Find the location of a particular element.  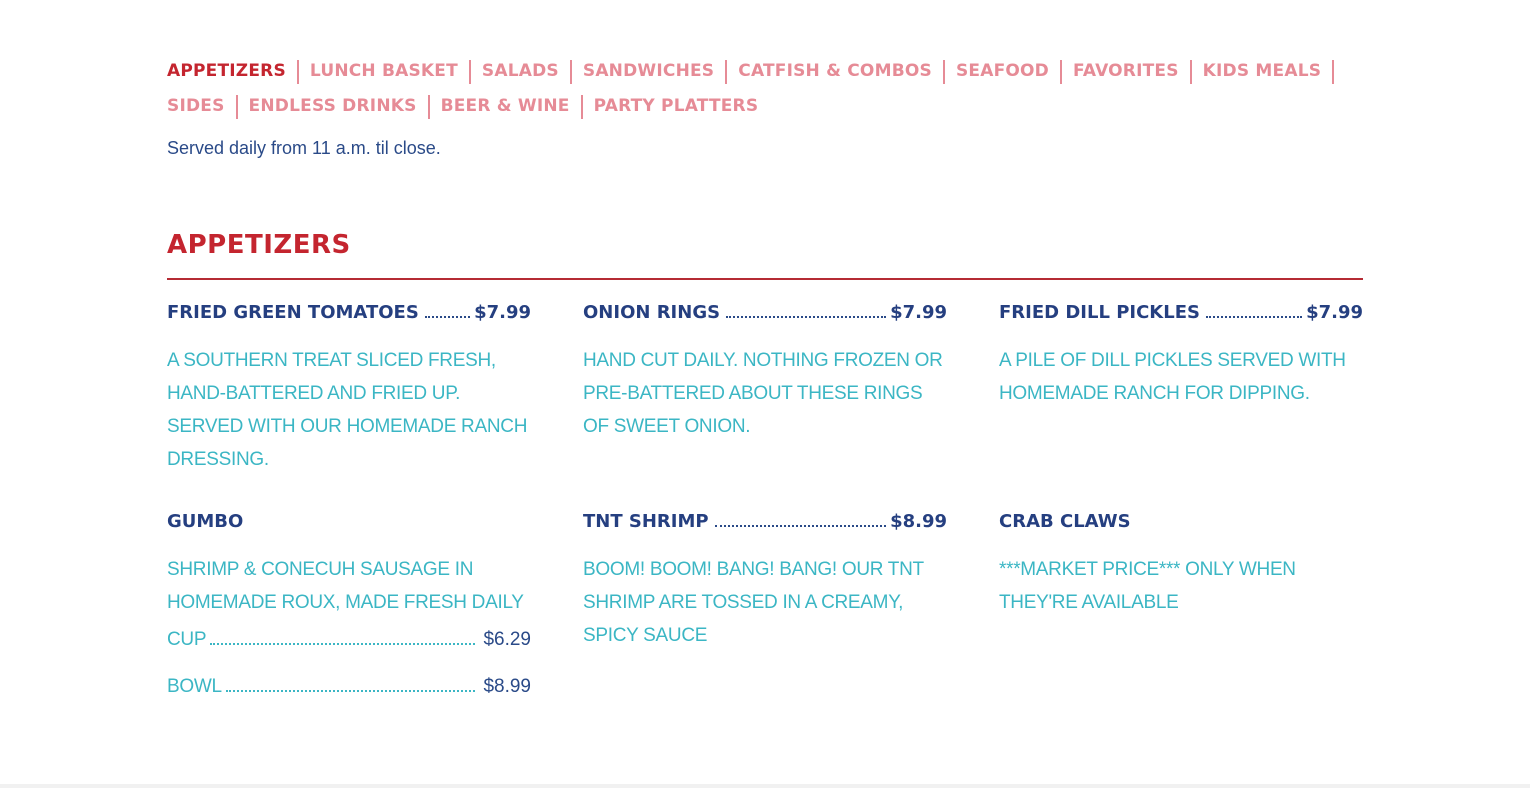

menu-item-price: $8.99 is located at coordinates (918, 521).